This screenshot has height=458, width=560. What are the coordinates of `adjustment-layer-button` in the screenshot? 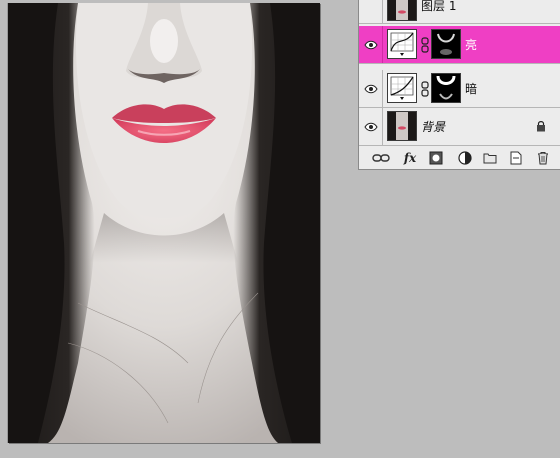 It's located at (465, 158).